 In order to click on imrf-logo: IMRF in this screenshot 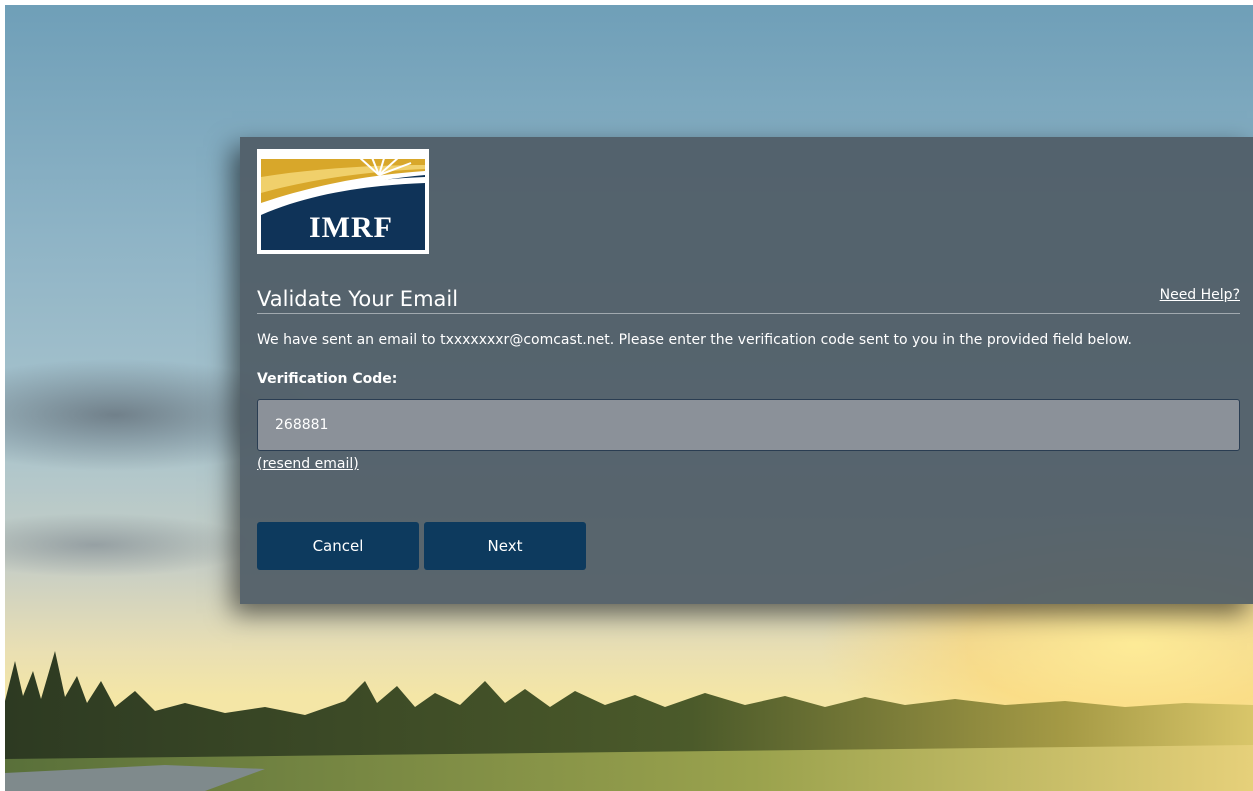, I will do `click(343, 201)`.